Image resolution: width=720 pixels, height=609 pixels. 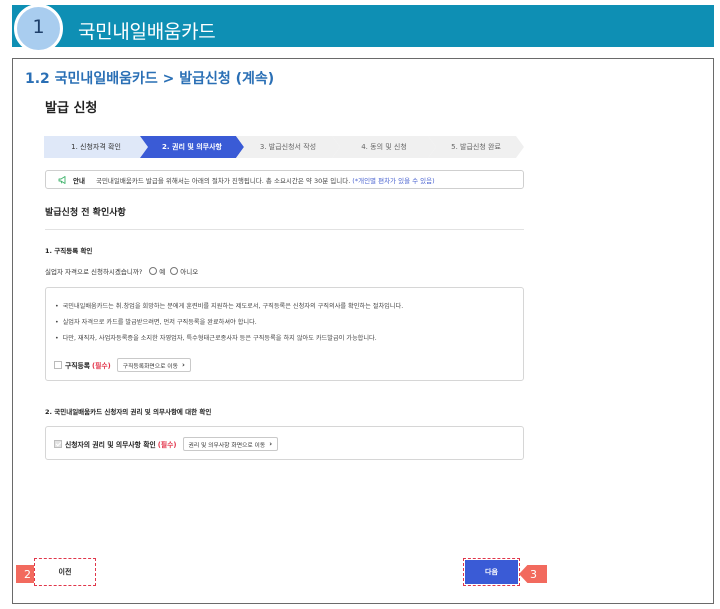 I want to click on divider, so click(x=284, y=229).